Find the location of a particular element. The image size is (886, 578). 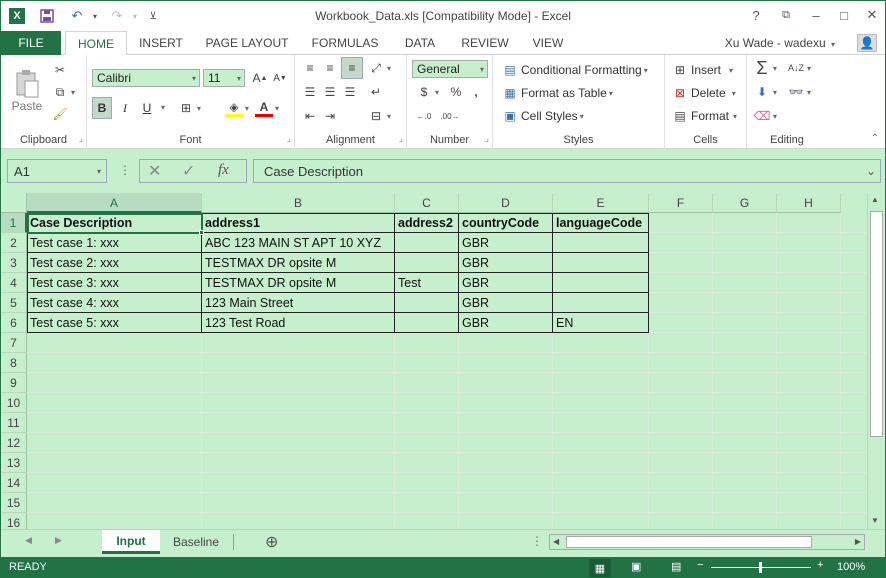

format-painter-button: 🖌 is located at coordinates (60, 114).